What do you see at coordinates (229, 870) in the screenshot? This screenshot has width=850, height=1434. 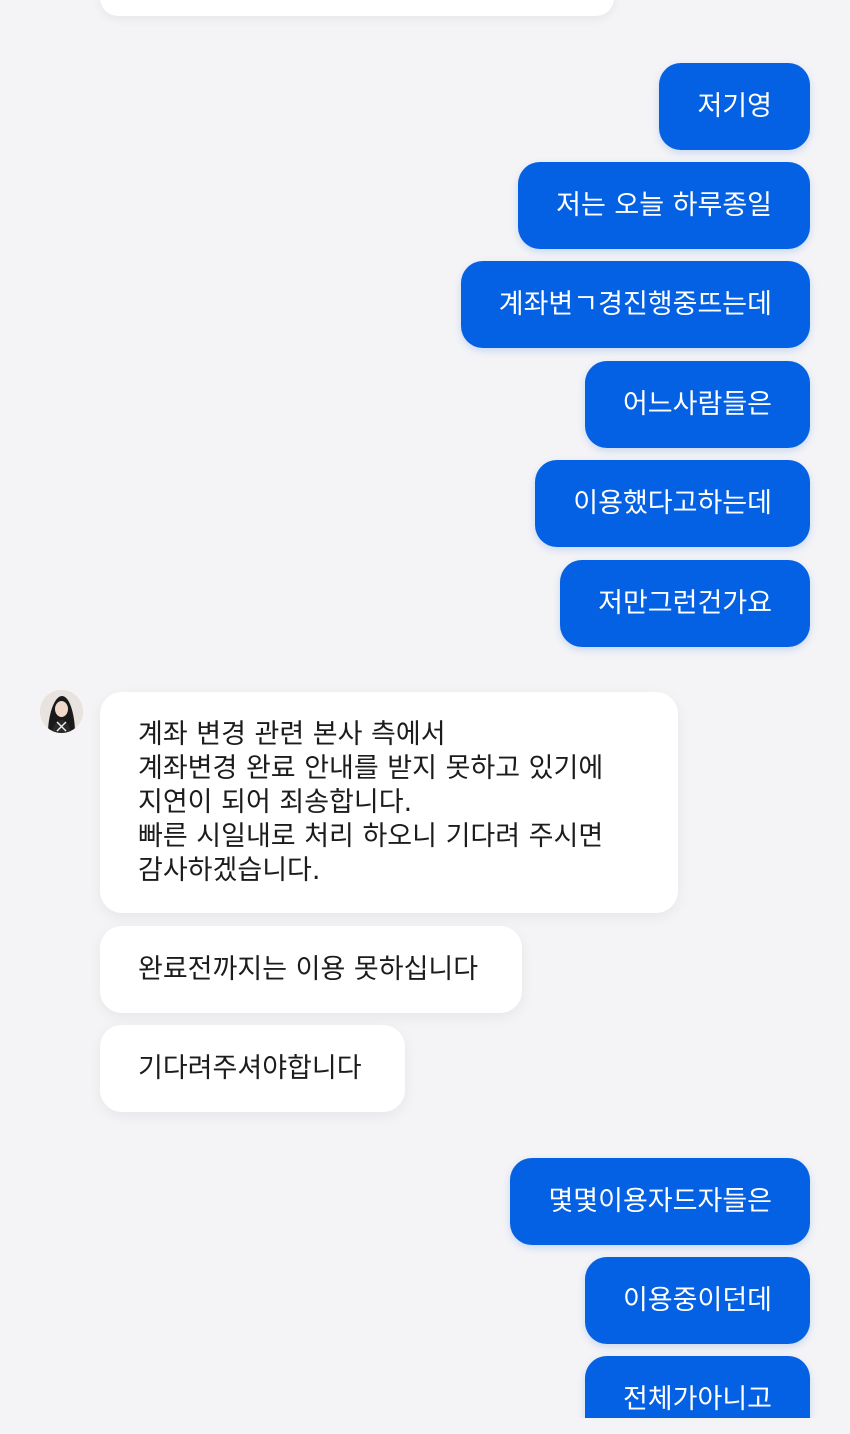 I see `message-line: 감사하겠습니다.` at bounding box center [229, 870].